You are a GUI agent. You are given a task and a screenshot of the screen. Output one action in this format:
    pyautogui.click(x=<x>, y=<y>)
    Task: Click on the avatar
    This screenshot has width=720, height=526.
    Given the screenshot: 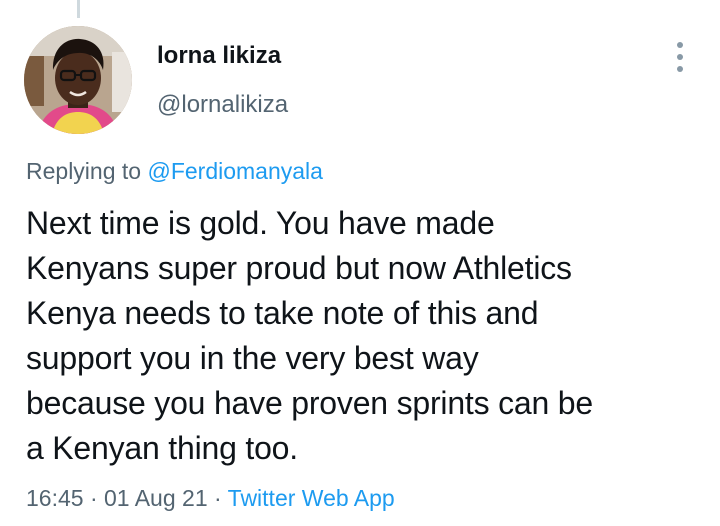 What is the action you would take?
    pyautogui.click(x=78, y=80)
    